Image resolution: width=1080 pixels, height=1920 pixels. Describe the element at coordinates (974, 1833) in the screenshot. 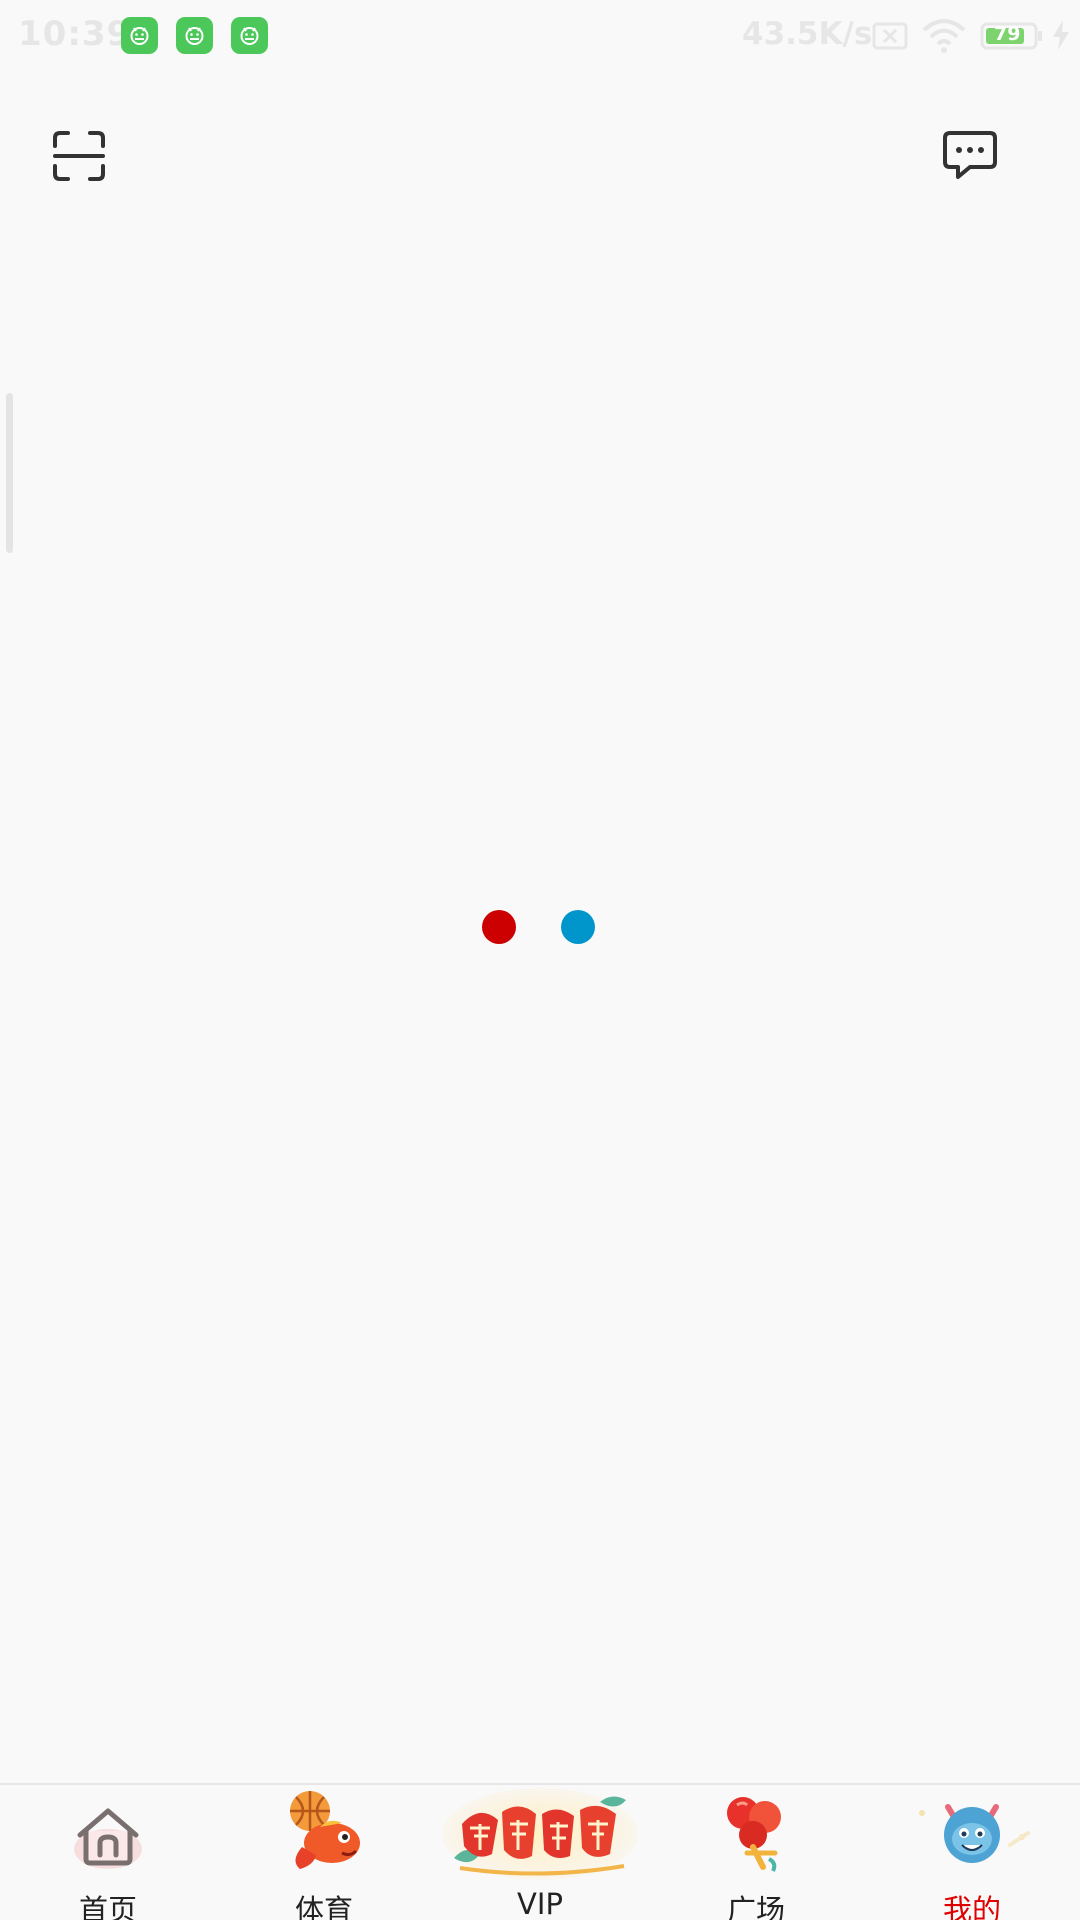

I see `profile-icon` at that location.